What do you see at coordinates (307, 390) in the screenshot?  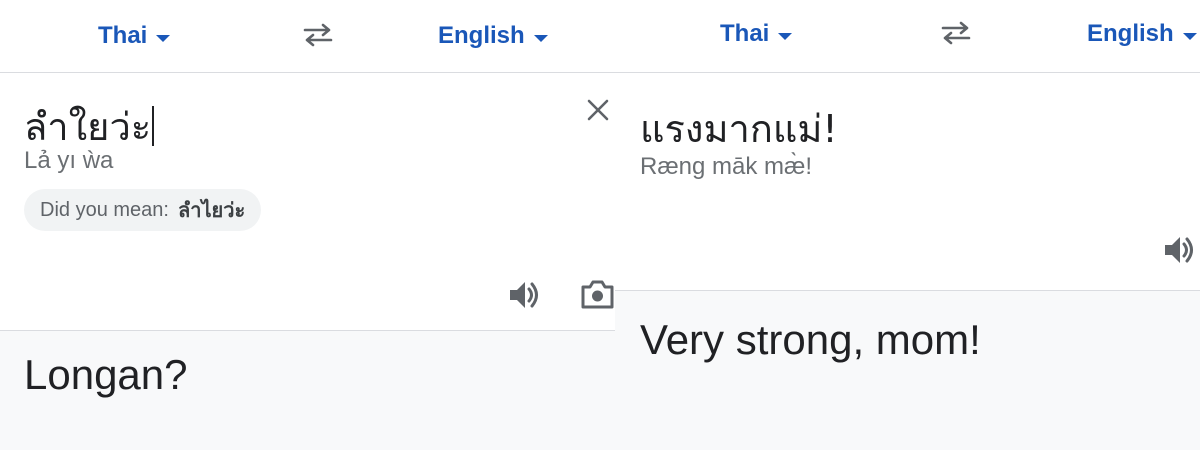 I see `translation-output-panel: Longan?` at bounding box center [307, 390].